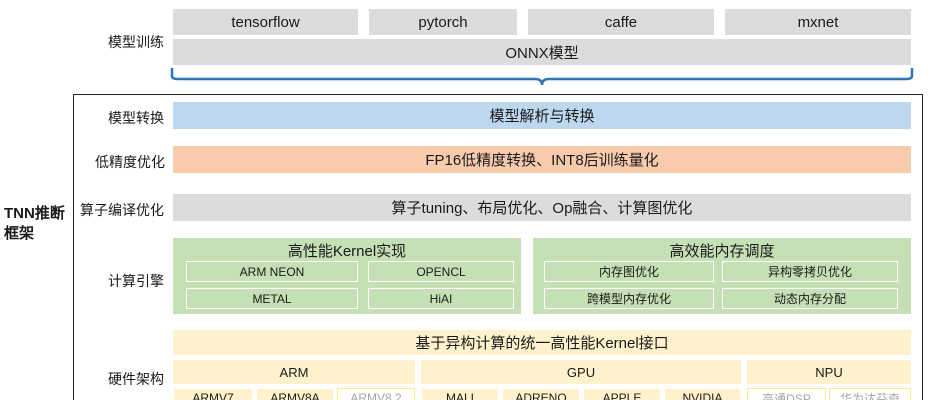  What do you see at coordinates (870, 394) in the screenshot?
I see `hw-huawei-davinci: 华为达芬奇` at bounding box center [870, 394].